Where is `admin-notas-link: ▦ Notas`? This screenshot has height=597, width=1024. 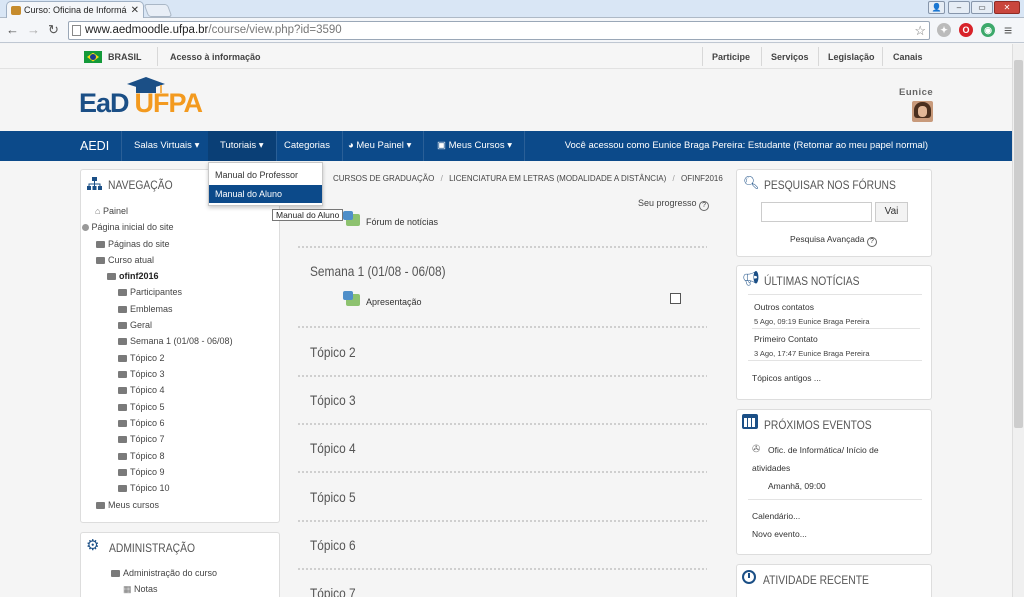 admin-notas-link: ▦ Notas is located at coordinates (140, 589).